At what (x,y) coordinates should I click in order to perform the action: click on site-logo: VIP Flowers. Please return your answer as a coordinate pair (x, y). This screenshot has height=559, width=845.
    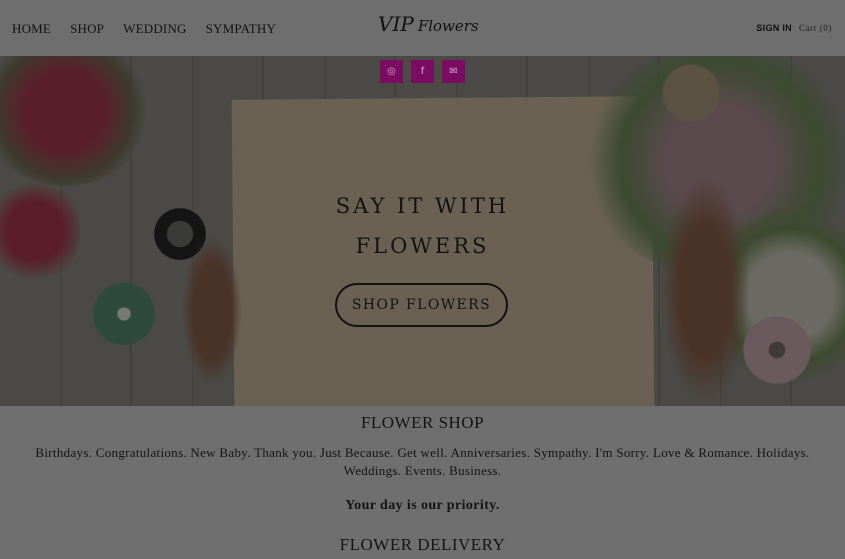
    Looking at the image, I should click on (428, 24).